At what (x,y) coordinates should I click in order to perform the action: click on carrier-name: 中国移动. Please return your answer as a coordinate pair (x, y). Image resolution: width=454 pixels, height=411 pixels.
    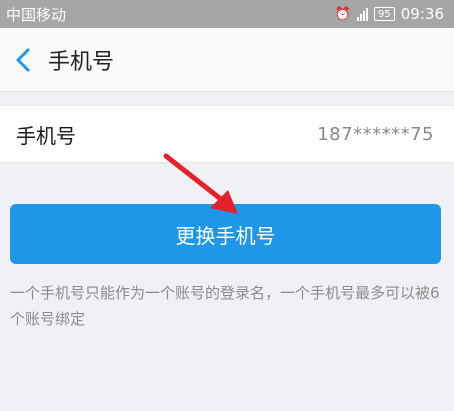
    Looking at the image, I should click on (36, 14).